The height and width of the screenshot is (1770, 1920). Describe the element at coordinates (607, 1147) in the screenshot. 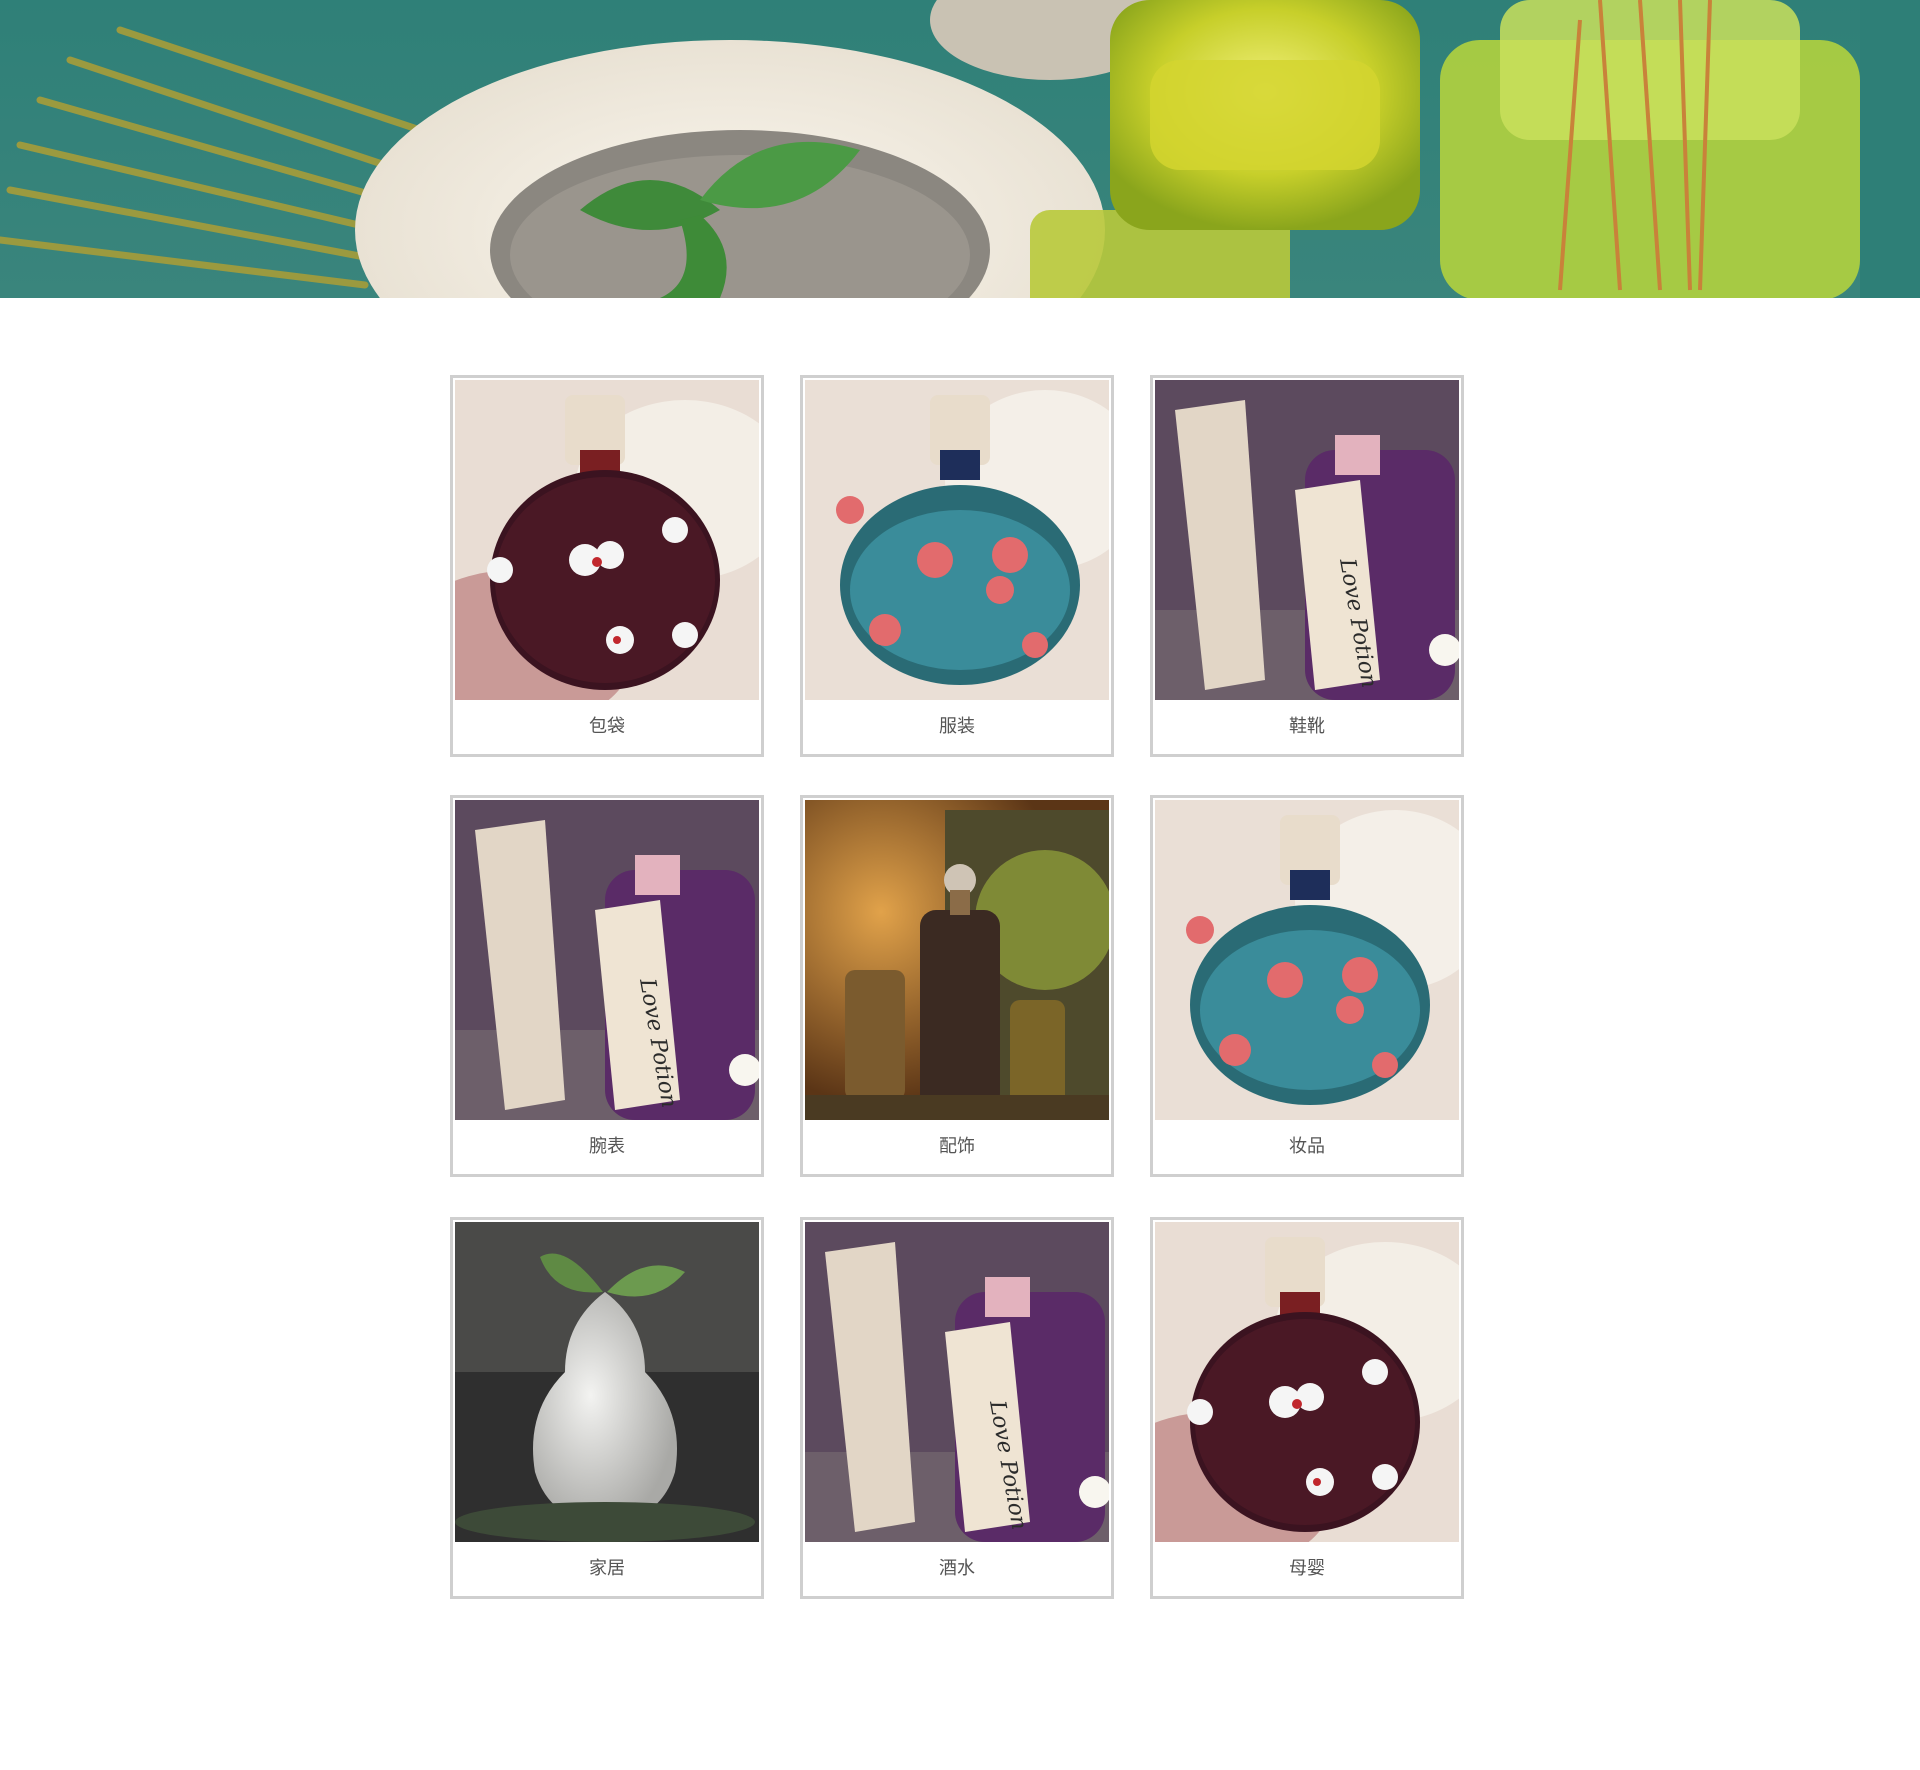

I see `category-label: 腕表` at that location.